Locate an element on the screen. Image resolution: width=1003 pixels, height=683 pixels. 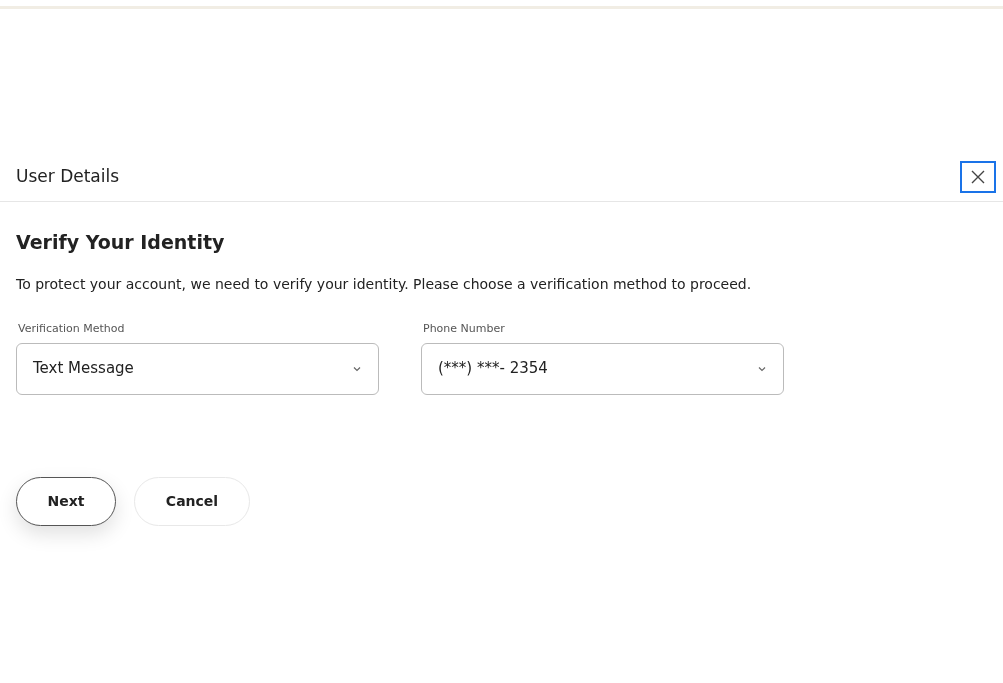
dropdown-field: (***) ***- 2354 is located at coordinates (602, 368).